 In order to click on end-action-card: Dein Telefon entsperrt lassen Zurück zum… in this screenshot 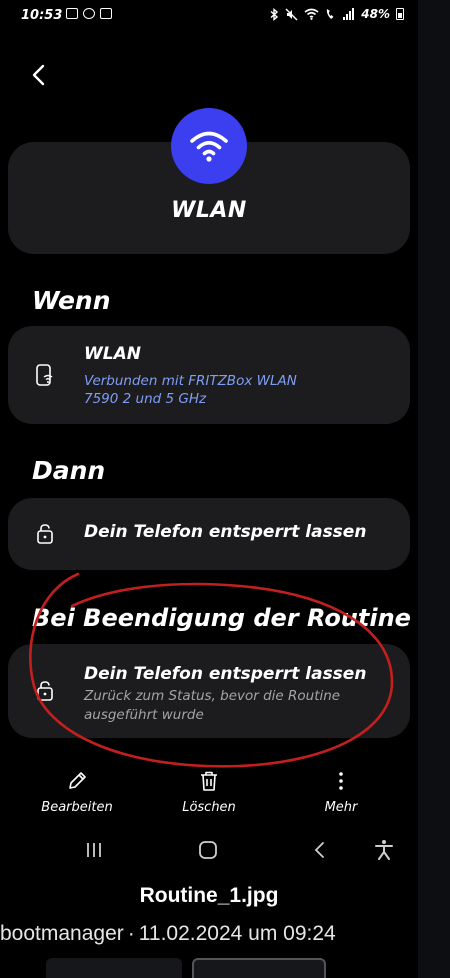, I will do `click(209, 691)`.